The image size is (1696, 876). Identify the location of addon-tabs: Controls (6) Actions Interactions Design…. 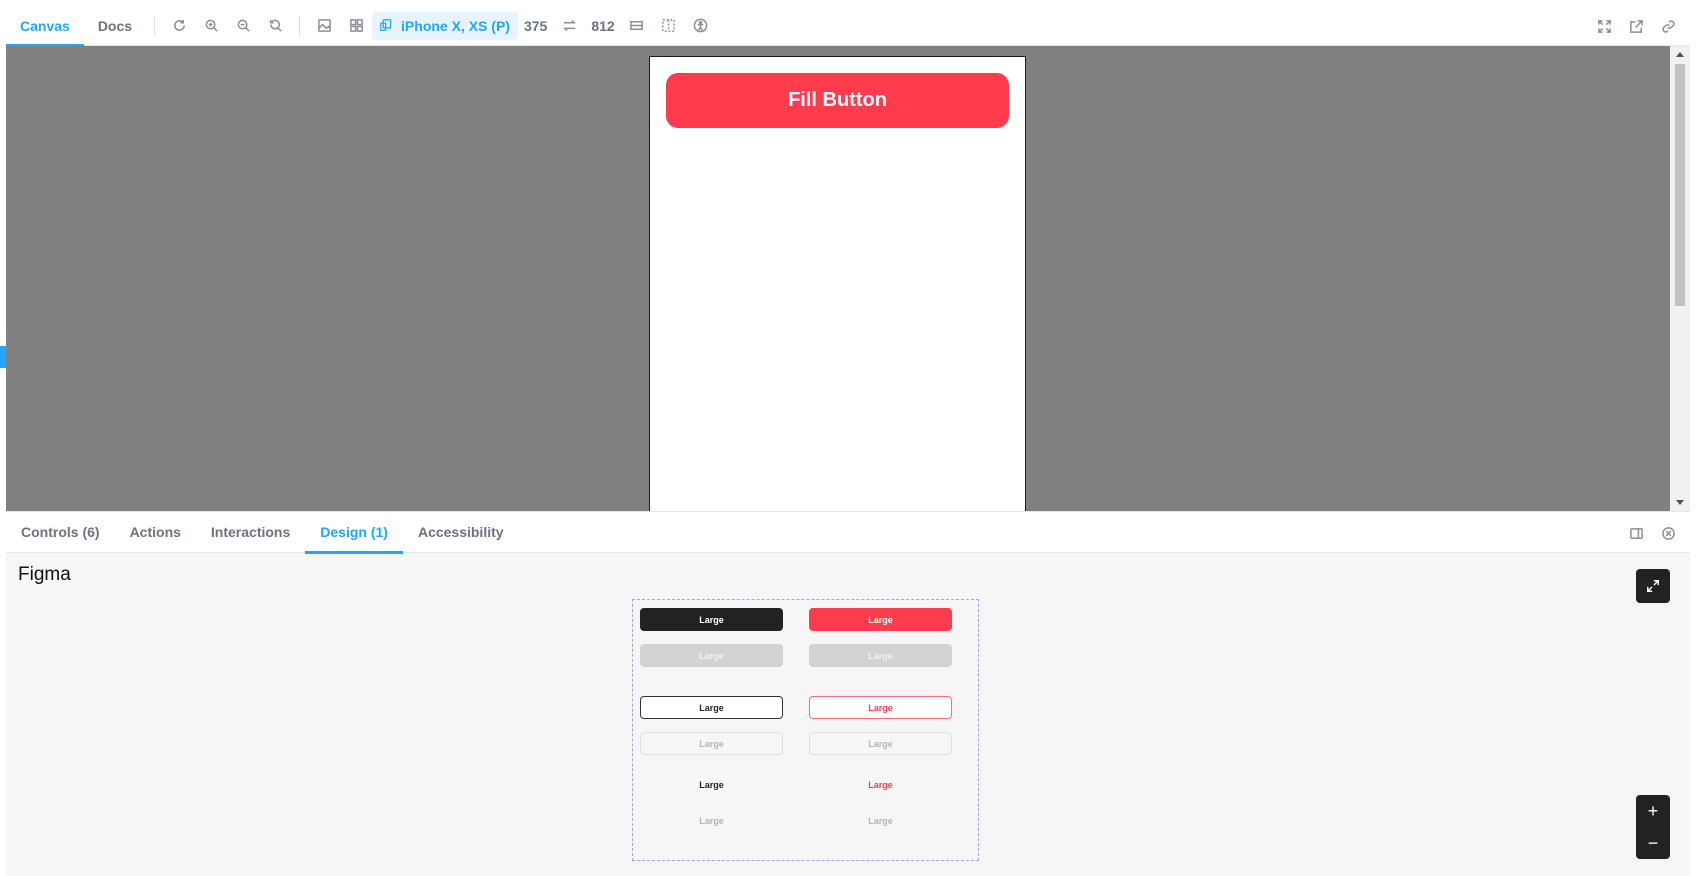
(848, 533).